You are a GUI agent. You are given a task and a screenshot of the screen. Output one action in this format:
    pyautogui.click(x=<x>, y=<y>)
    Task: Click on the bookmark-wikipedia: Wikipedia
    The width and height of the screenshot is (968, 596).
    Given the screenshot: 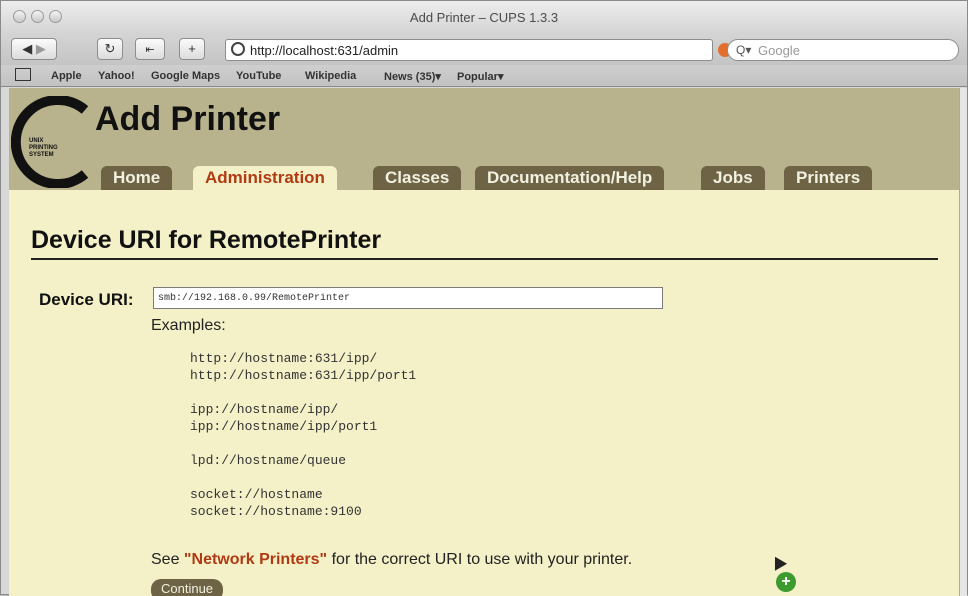 What is the action you would take?
    pyautogui.click(x=330, y=76)
    